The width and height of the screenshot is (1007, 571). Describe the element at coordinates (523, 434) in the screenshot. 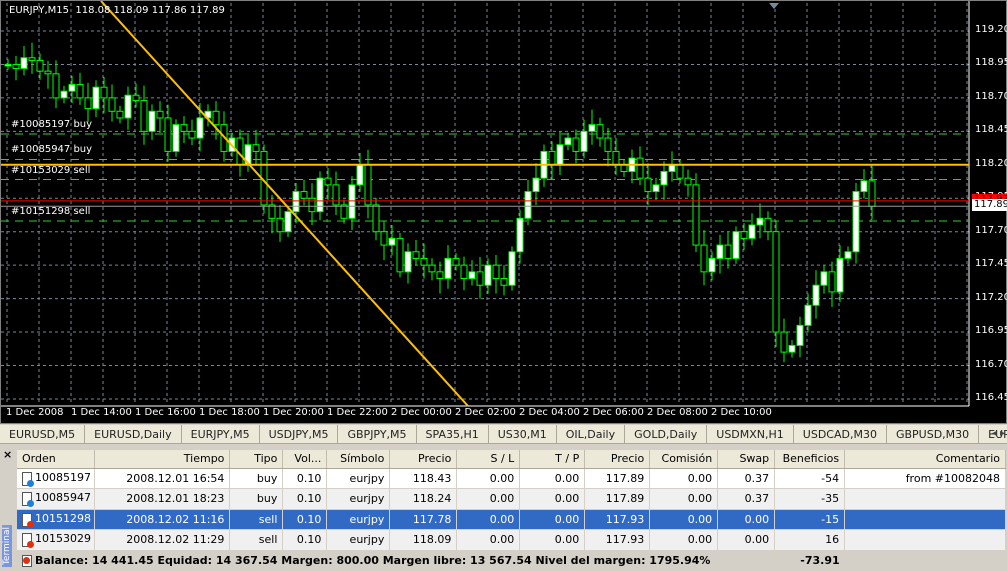

I see `chart-tab: US30,M1` at that location.